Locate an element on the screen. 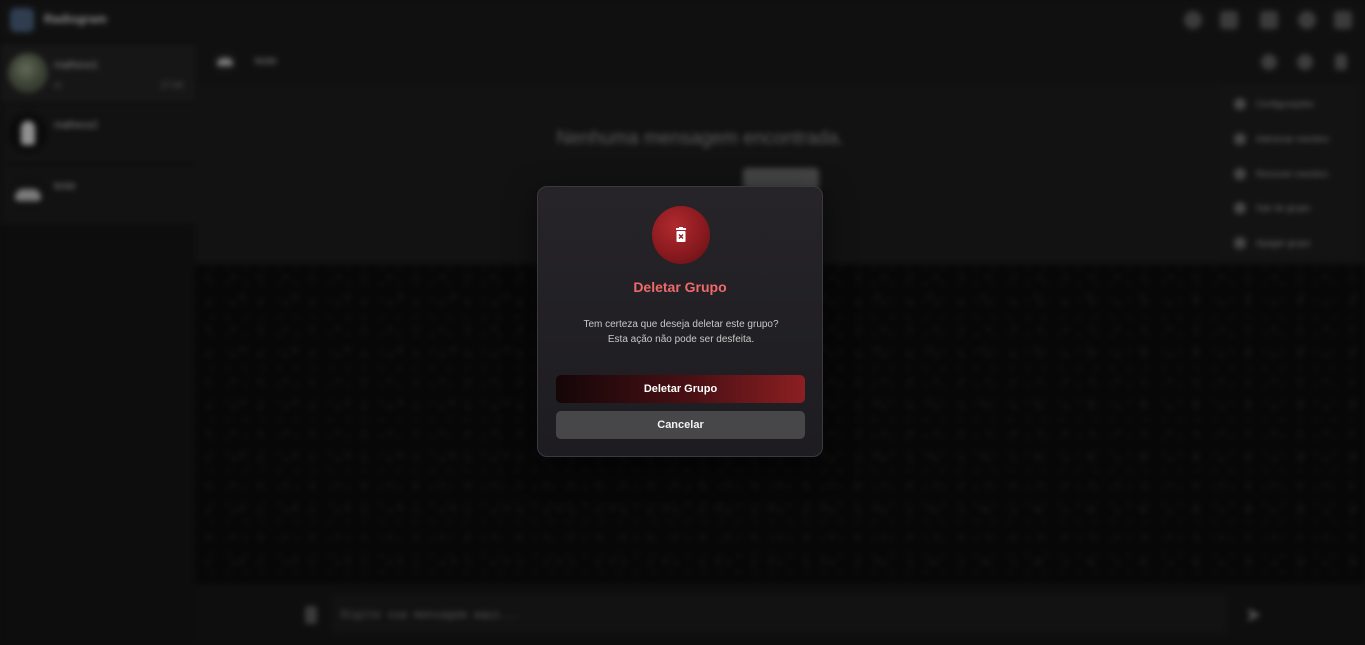 The height and width of the screenshot is (645, 1365). dialog-title: Deletar Grupo is located at coordinates (680, 287).